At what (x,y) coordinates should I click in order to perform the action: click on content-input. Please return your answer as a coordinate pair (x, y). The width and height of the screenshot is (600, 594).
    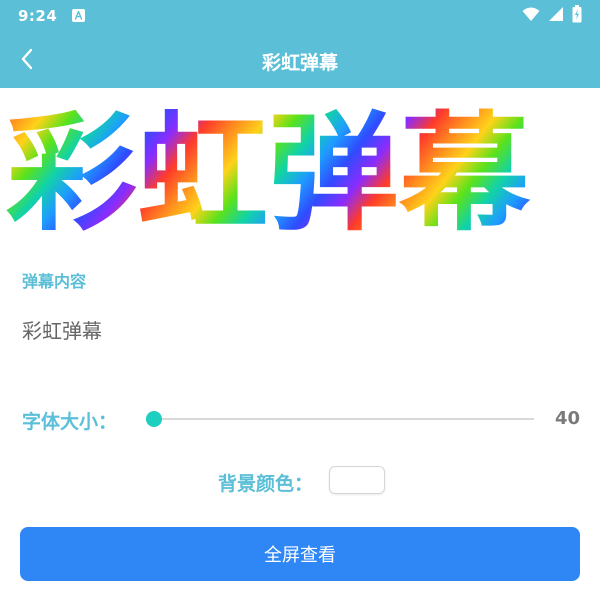
    Looking at the image, I should click on (300, 329).